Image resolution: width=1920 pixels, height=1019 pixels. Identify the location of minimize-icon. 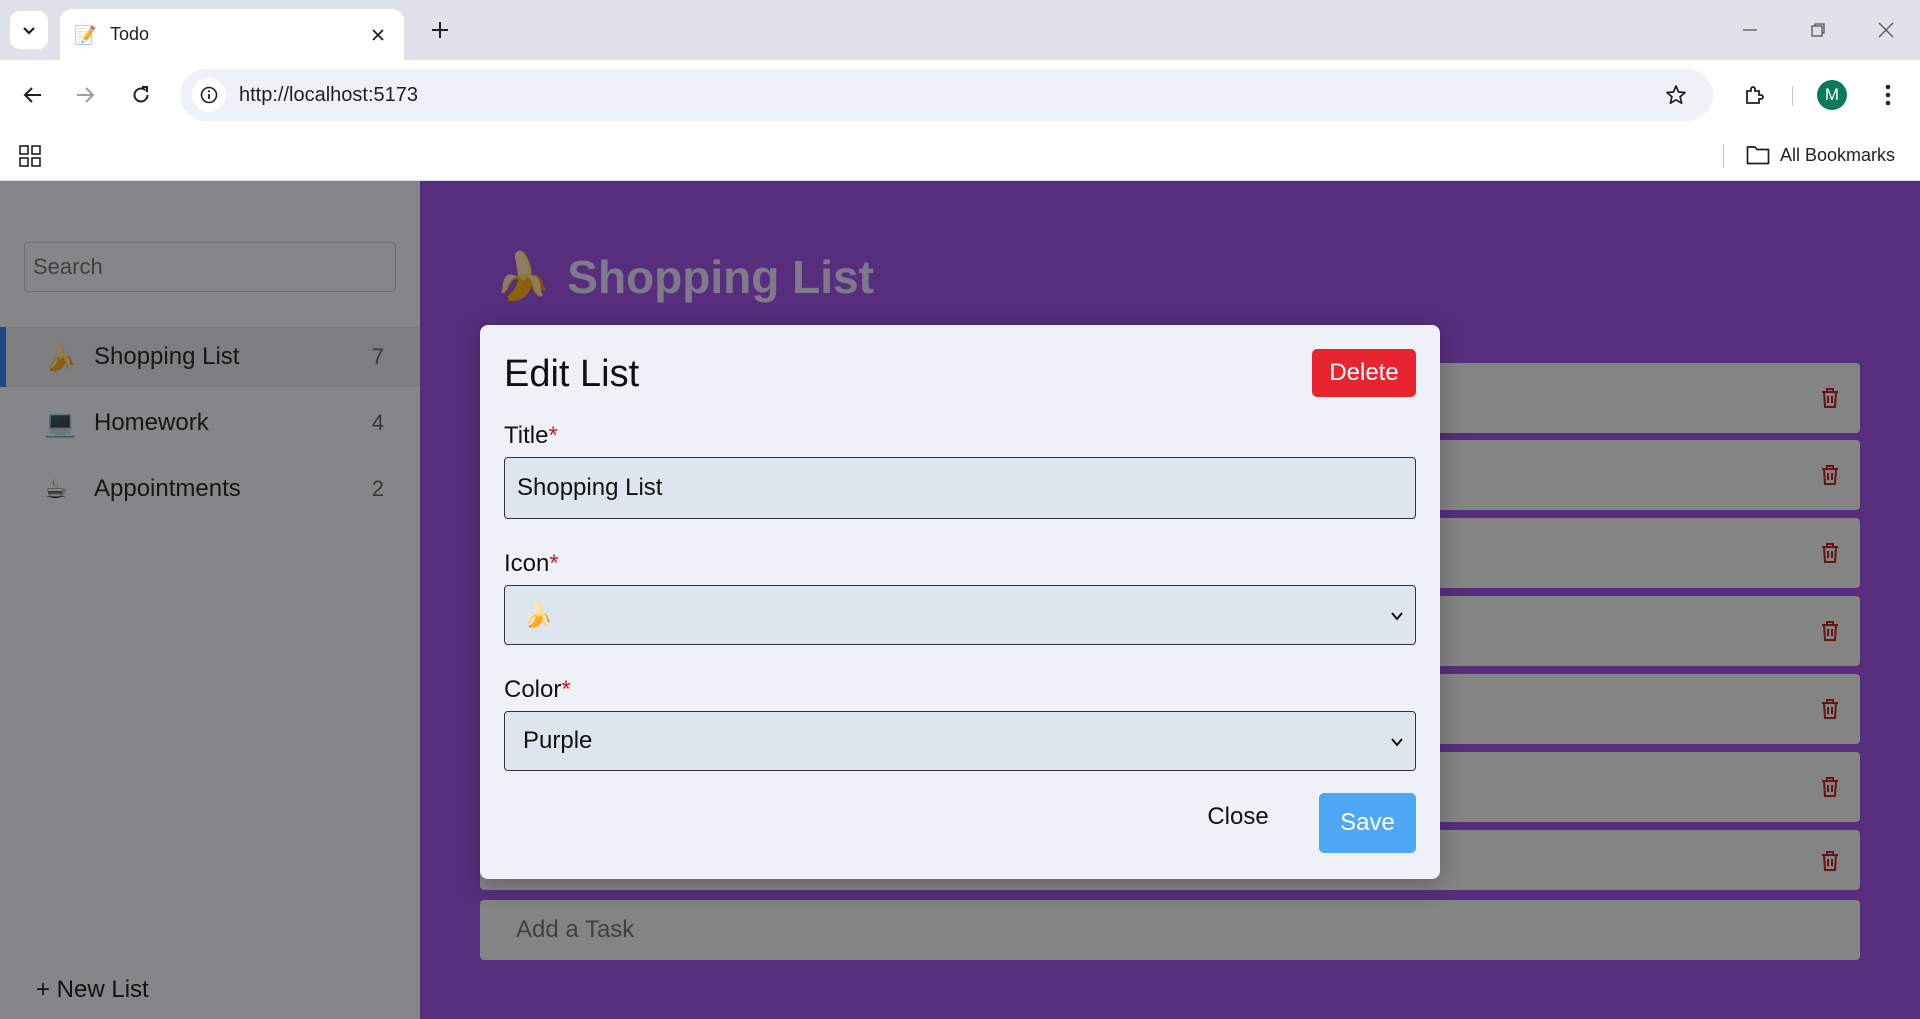
(1750, 30).